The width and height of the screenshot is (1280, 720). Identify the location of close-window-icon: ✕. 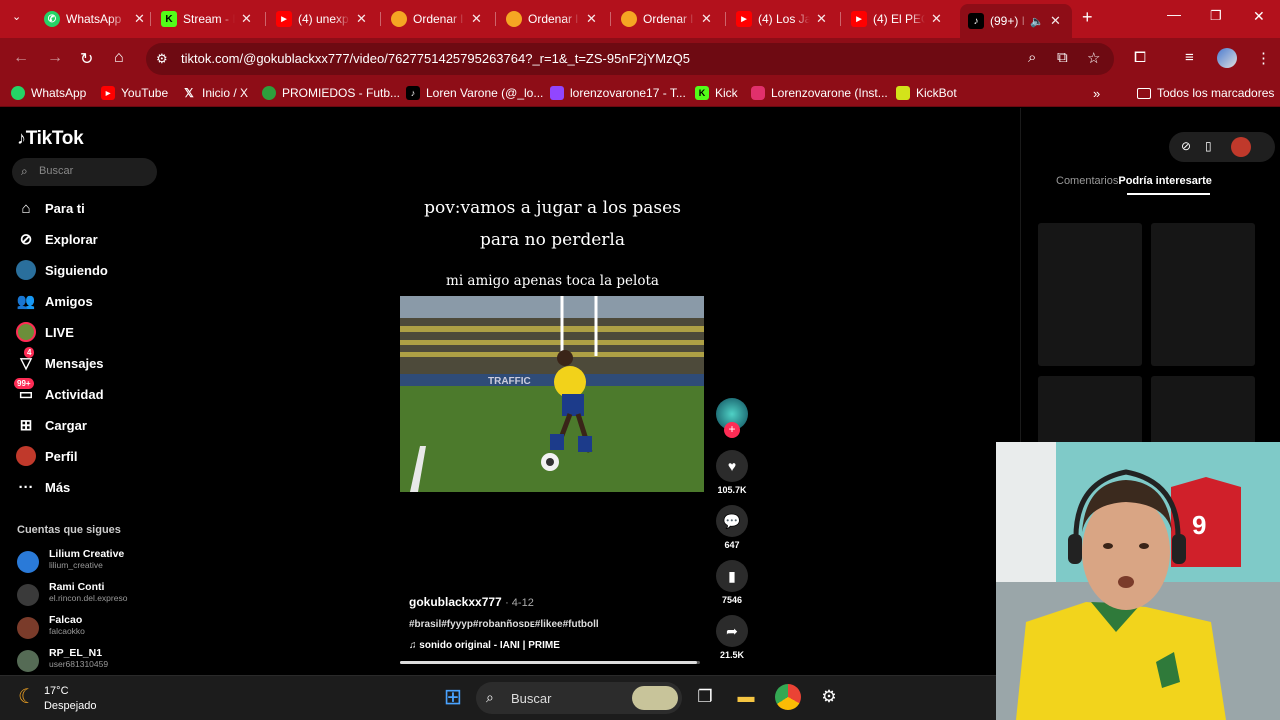
(1259, 16).